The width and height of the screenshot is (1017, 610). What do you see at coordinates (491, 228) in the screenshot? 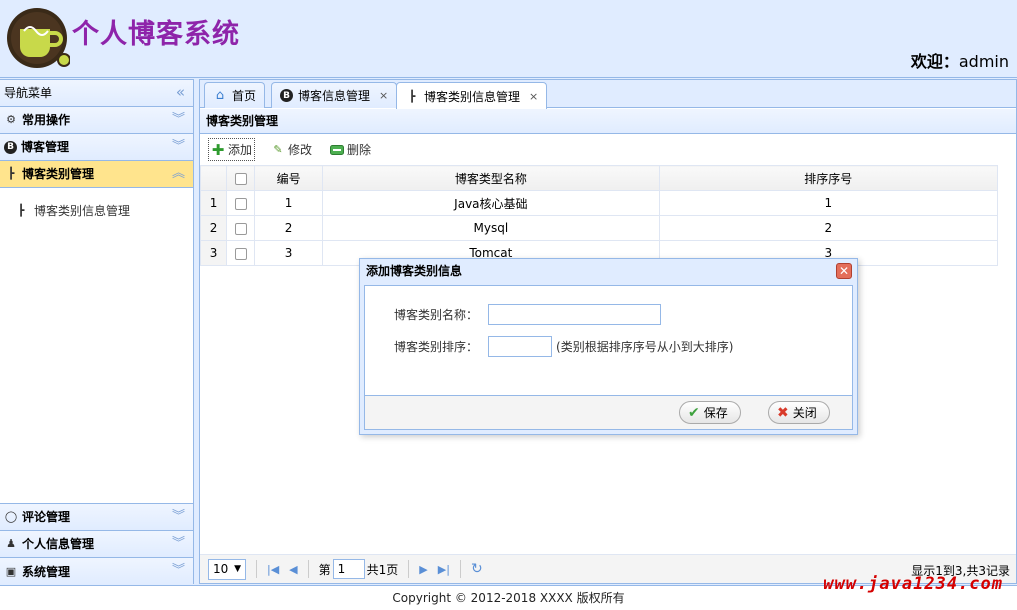
I see `cell-name: Mysql` at bounding box center [491, 228].